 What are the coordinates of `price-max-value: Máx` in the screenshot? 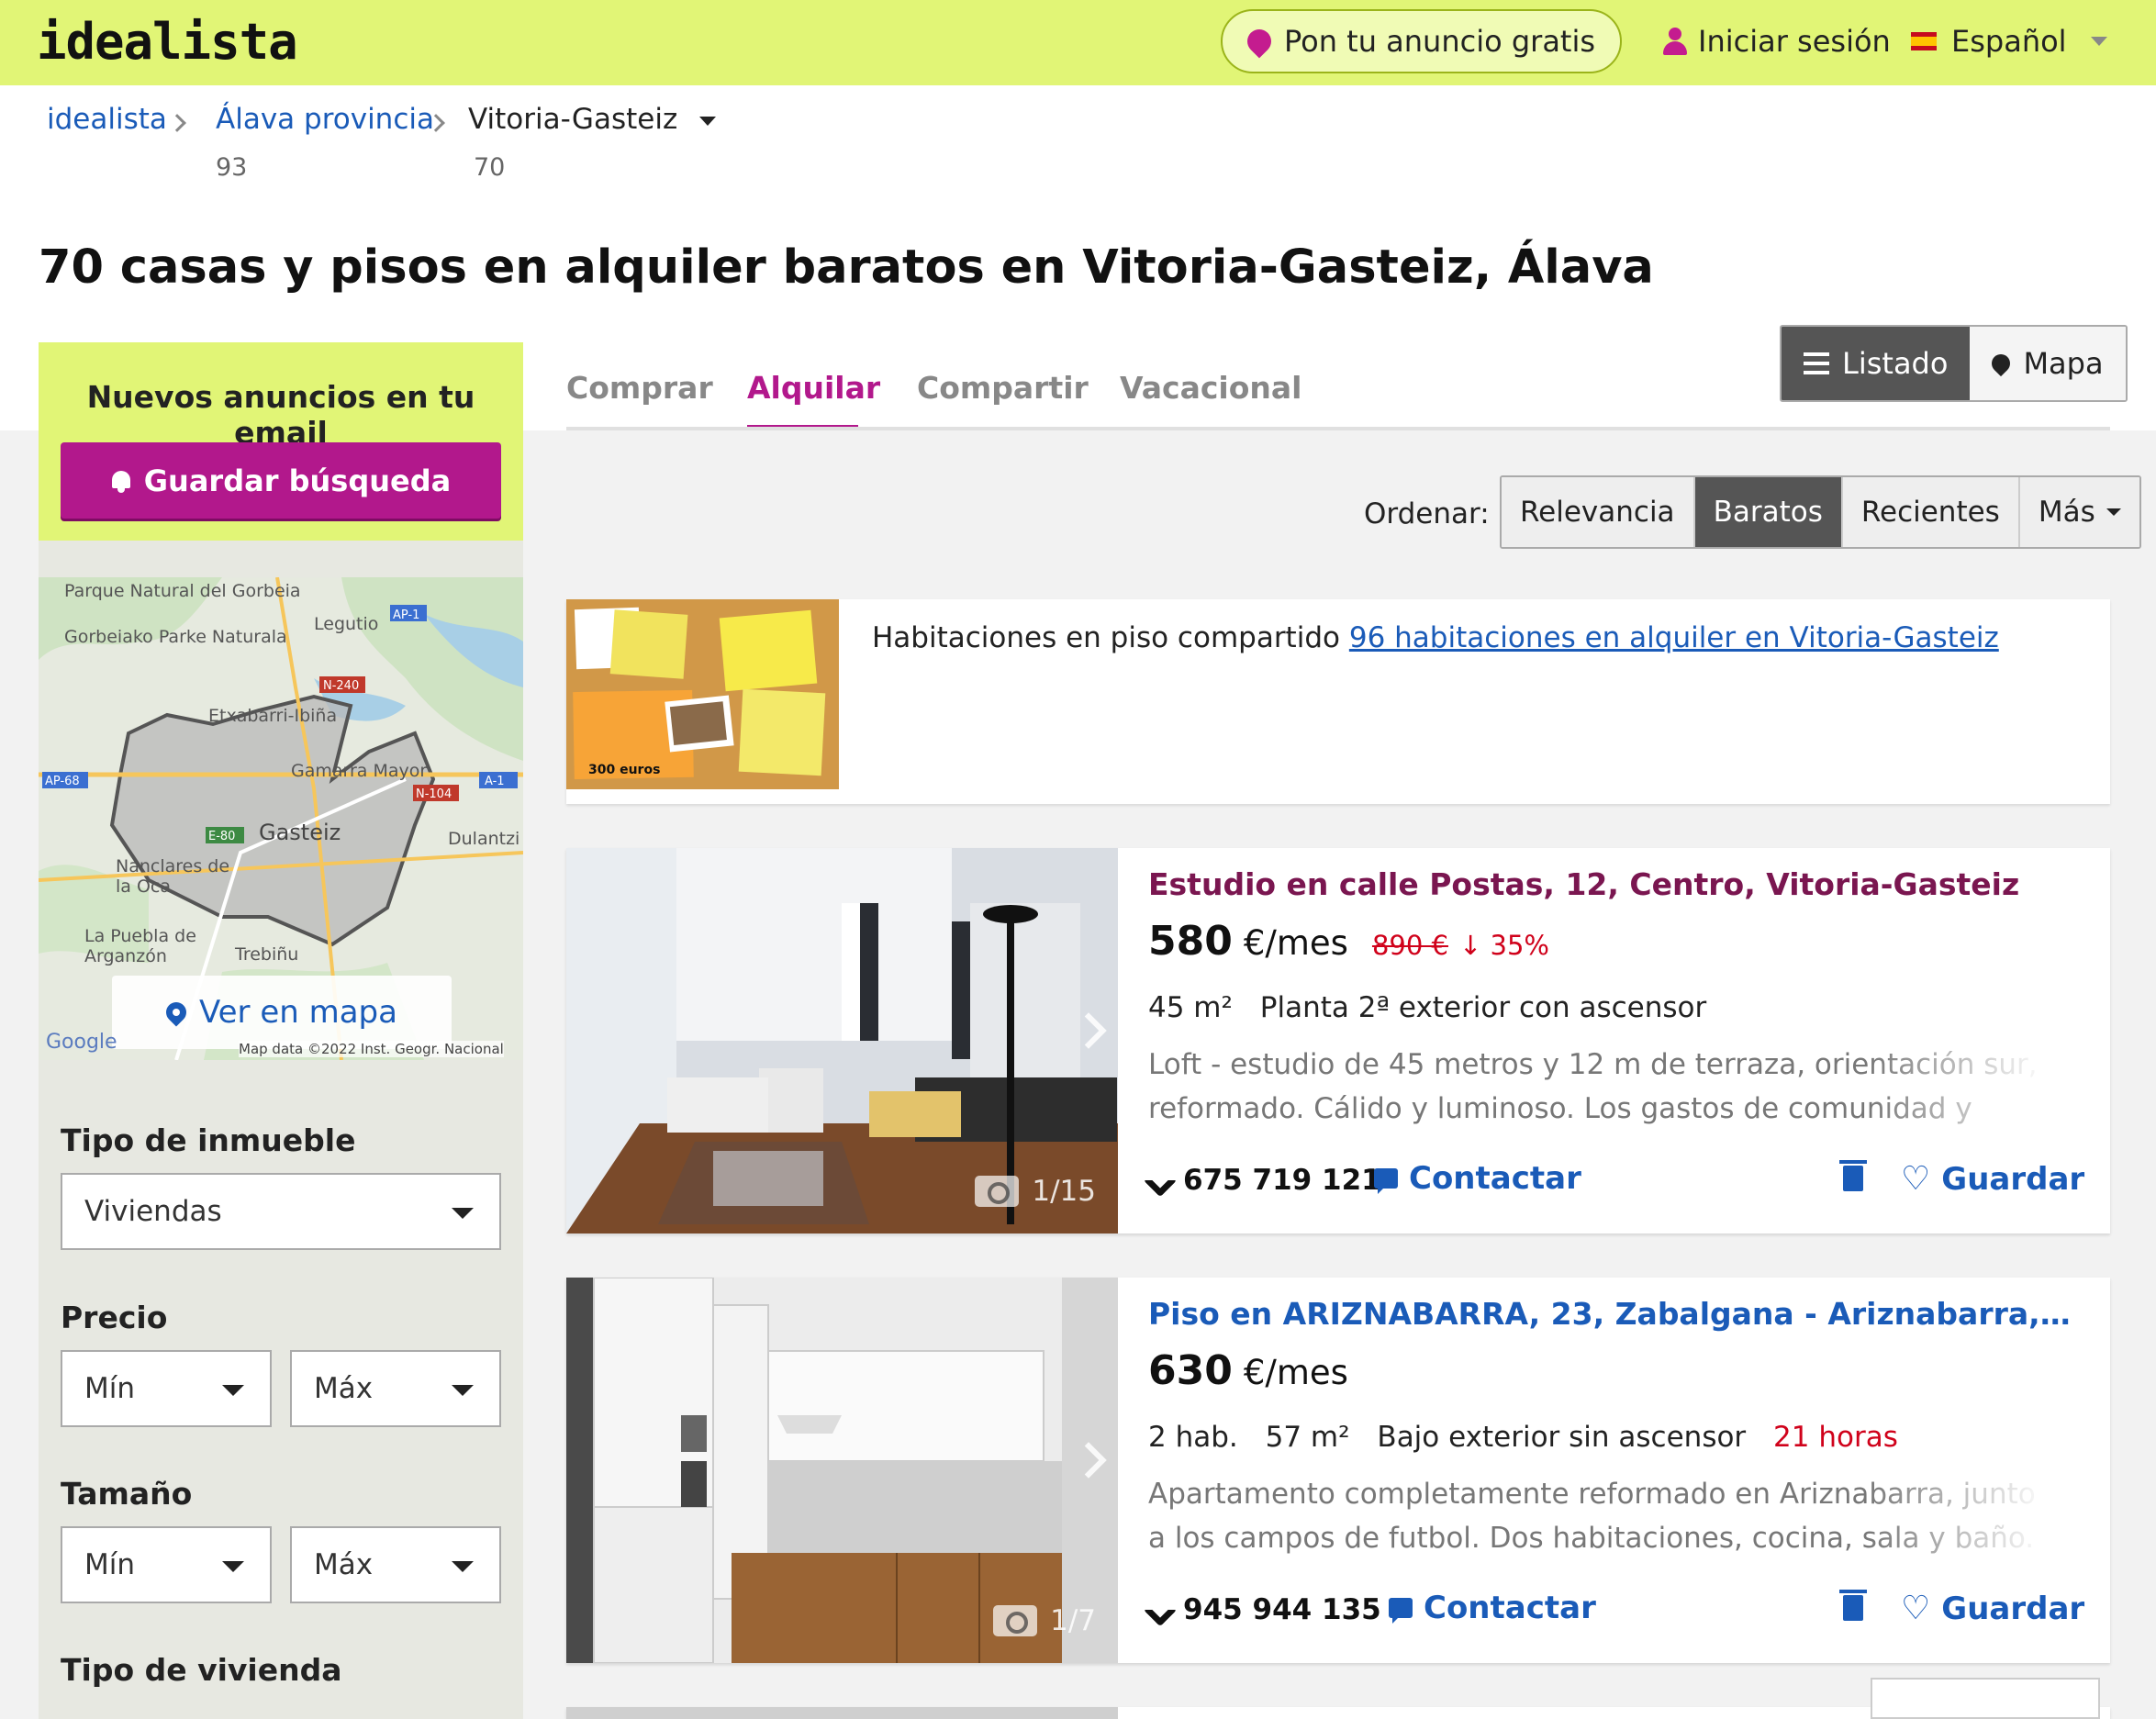 It's located at (344, 1388).